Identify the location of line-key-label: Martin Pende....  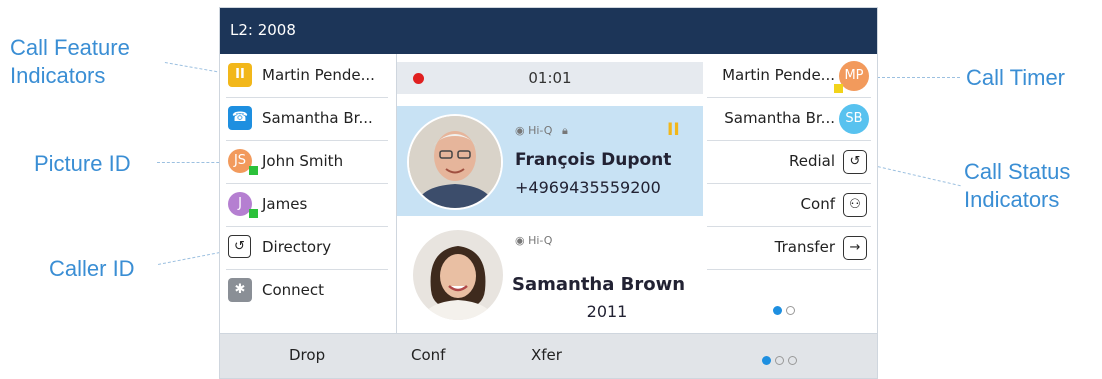
(318, 75).